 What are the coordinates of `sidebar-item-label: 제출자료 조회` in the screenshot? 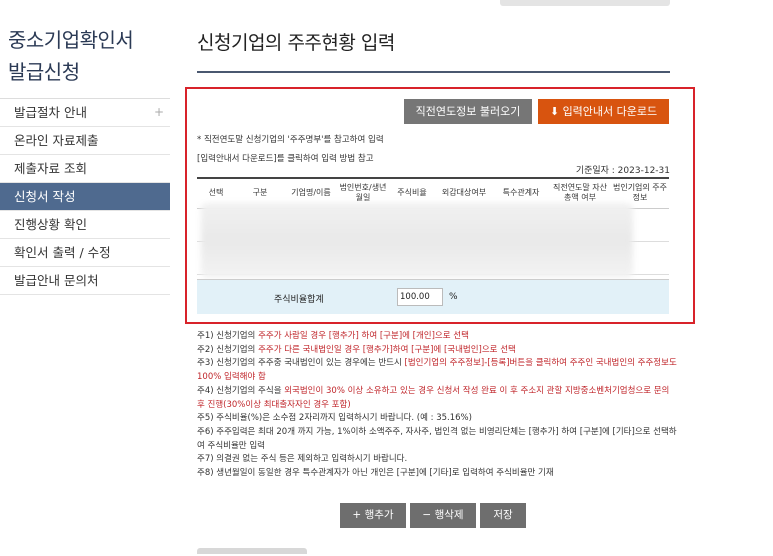 It's located at (50, 168).